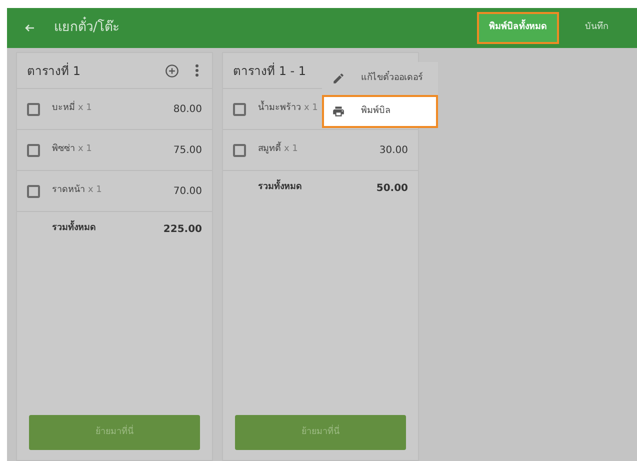 The height and width of the screenshot is (461, 637). What do you see at coordinates (63, 149) in the screenshot?
I see `item-name: พิซซ่า` at bounding box center [63, 149].